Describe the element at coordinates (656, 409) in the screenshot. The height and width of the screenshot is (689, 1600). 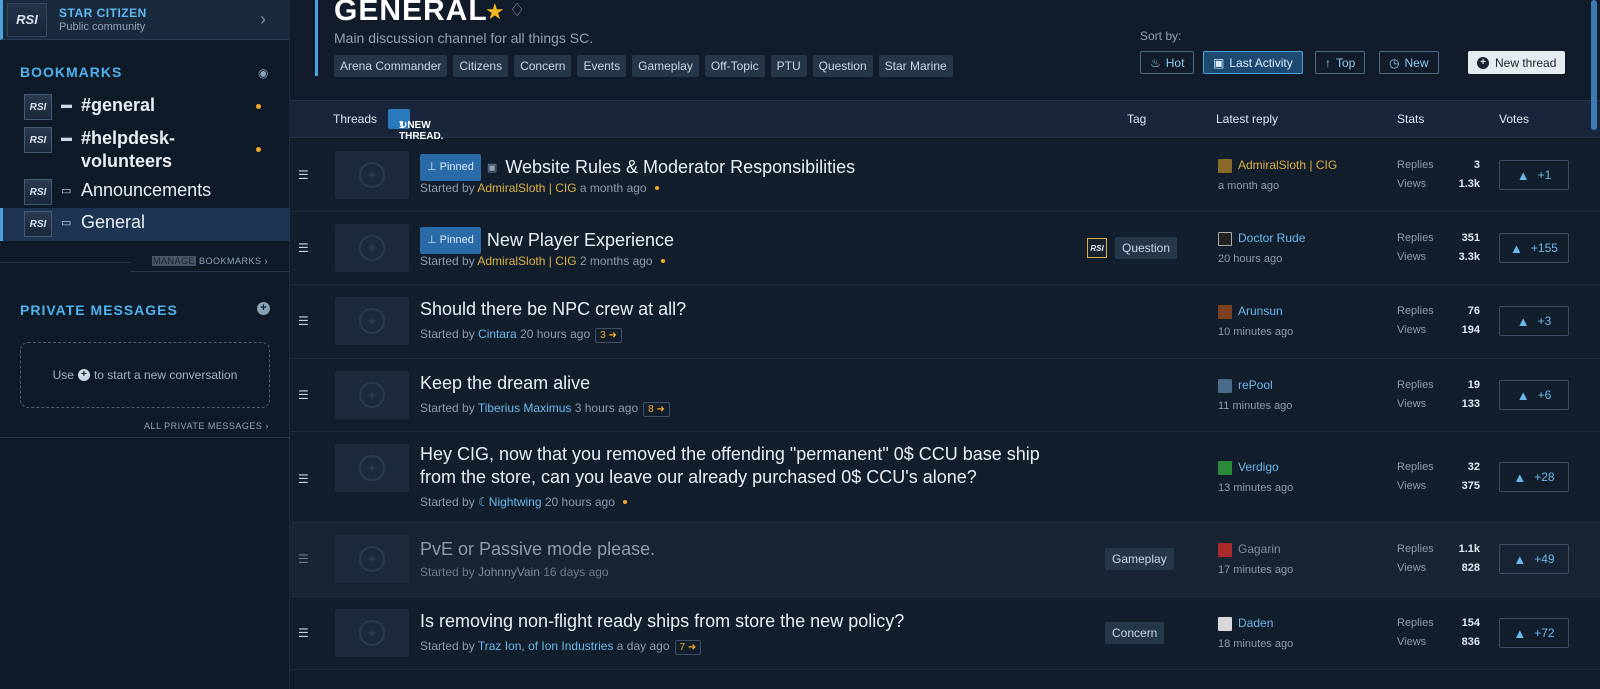
I see `new-replies-badge: 8 ➜` at that location.